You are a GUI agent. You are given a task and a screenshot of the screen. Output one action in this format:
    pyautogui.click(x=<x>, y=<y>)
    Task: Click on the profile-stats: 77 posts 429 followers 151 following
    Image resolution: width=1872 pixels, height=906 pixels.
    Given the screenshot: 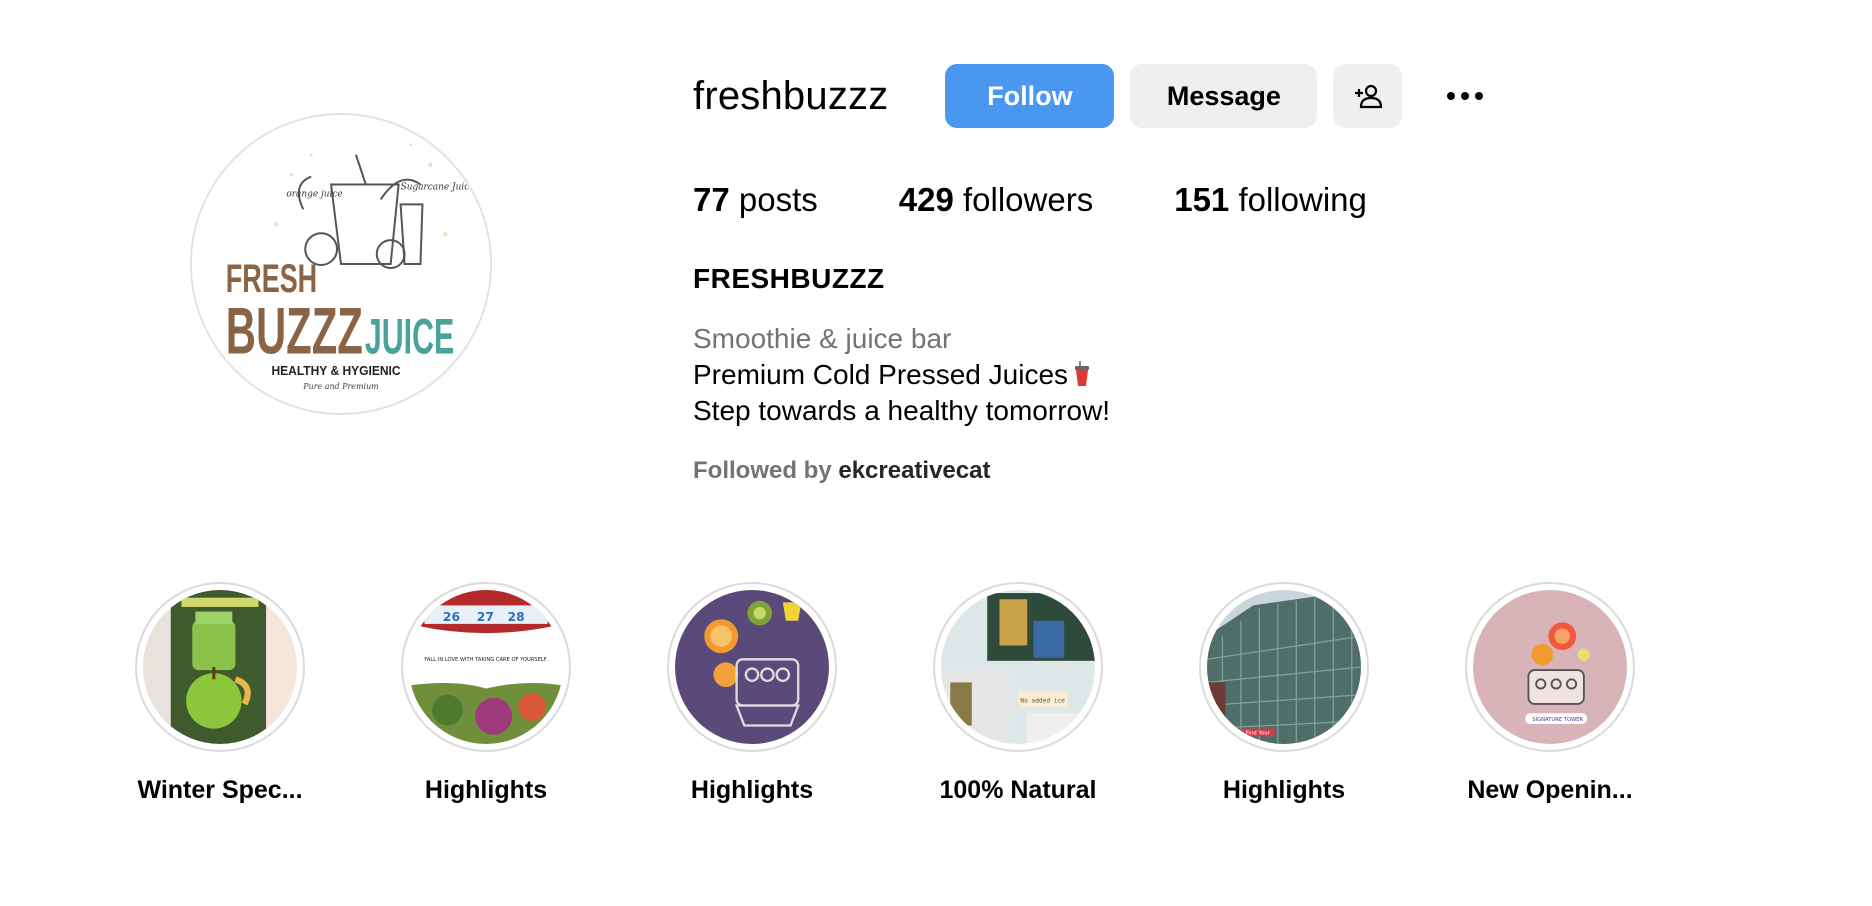 What is the action you would take?
    pyautogui.click(x=1070, y=200)
    